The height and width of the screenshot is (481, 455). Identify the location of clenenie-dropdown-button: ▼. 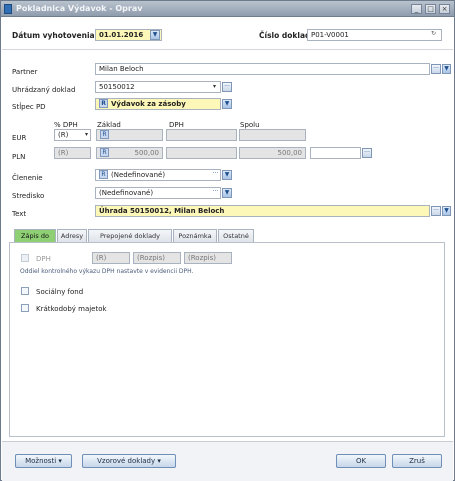
(227, 175).